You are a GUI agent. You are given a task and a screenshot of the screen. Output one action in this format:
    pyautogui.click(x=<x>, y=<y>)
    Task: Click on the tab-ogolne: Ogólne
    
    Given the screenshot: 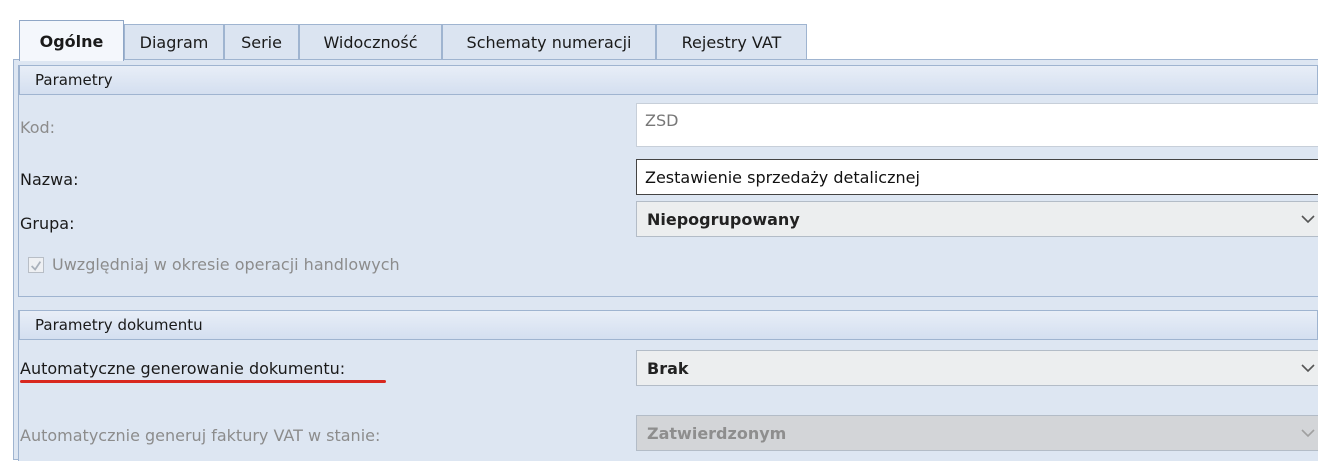 What is the action you would take?
    pyautogui.click(x=71, y=40)
    